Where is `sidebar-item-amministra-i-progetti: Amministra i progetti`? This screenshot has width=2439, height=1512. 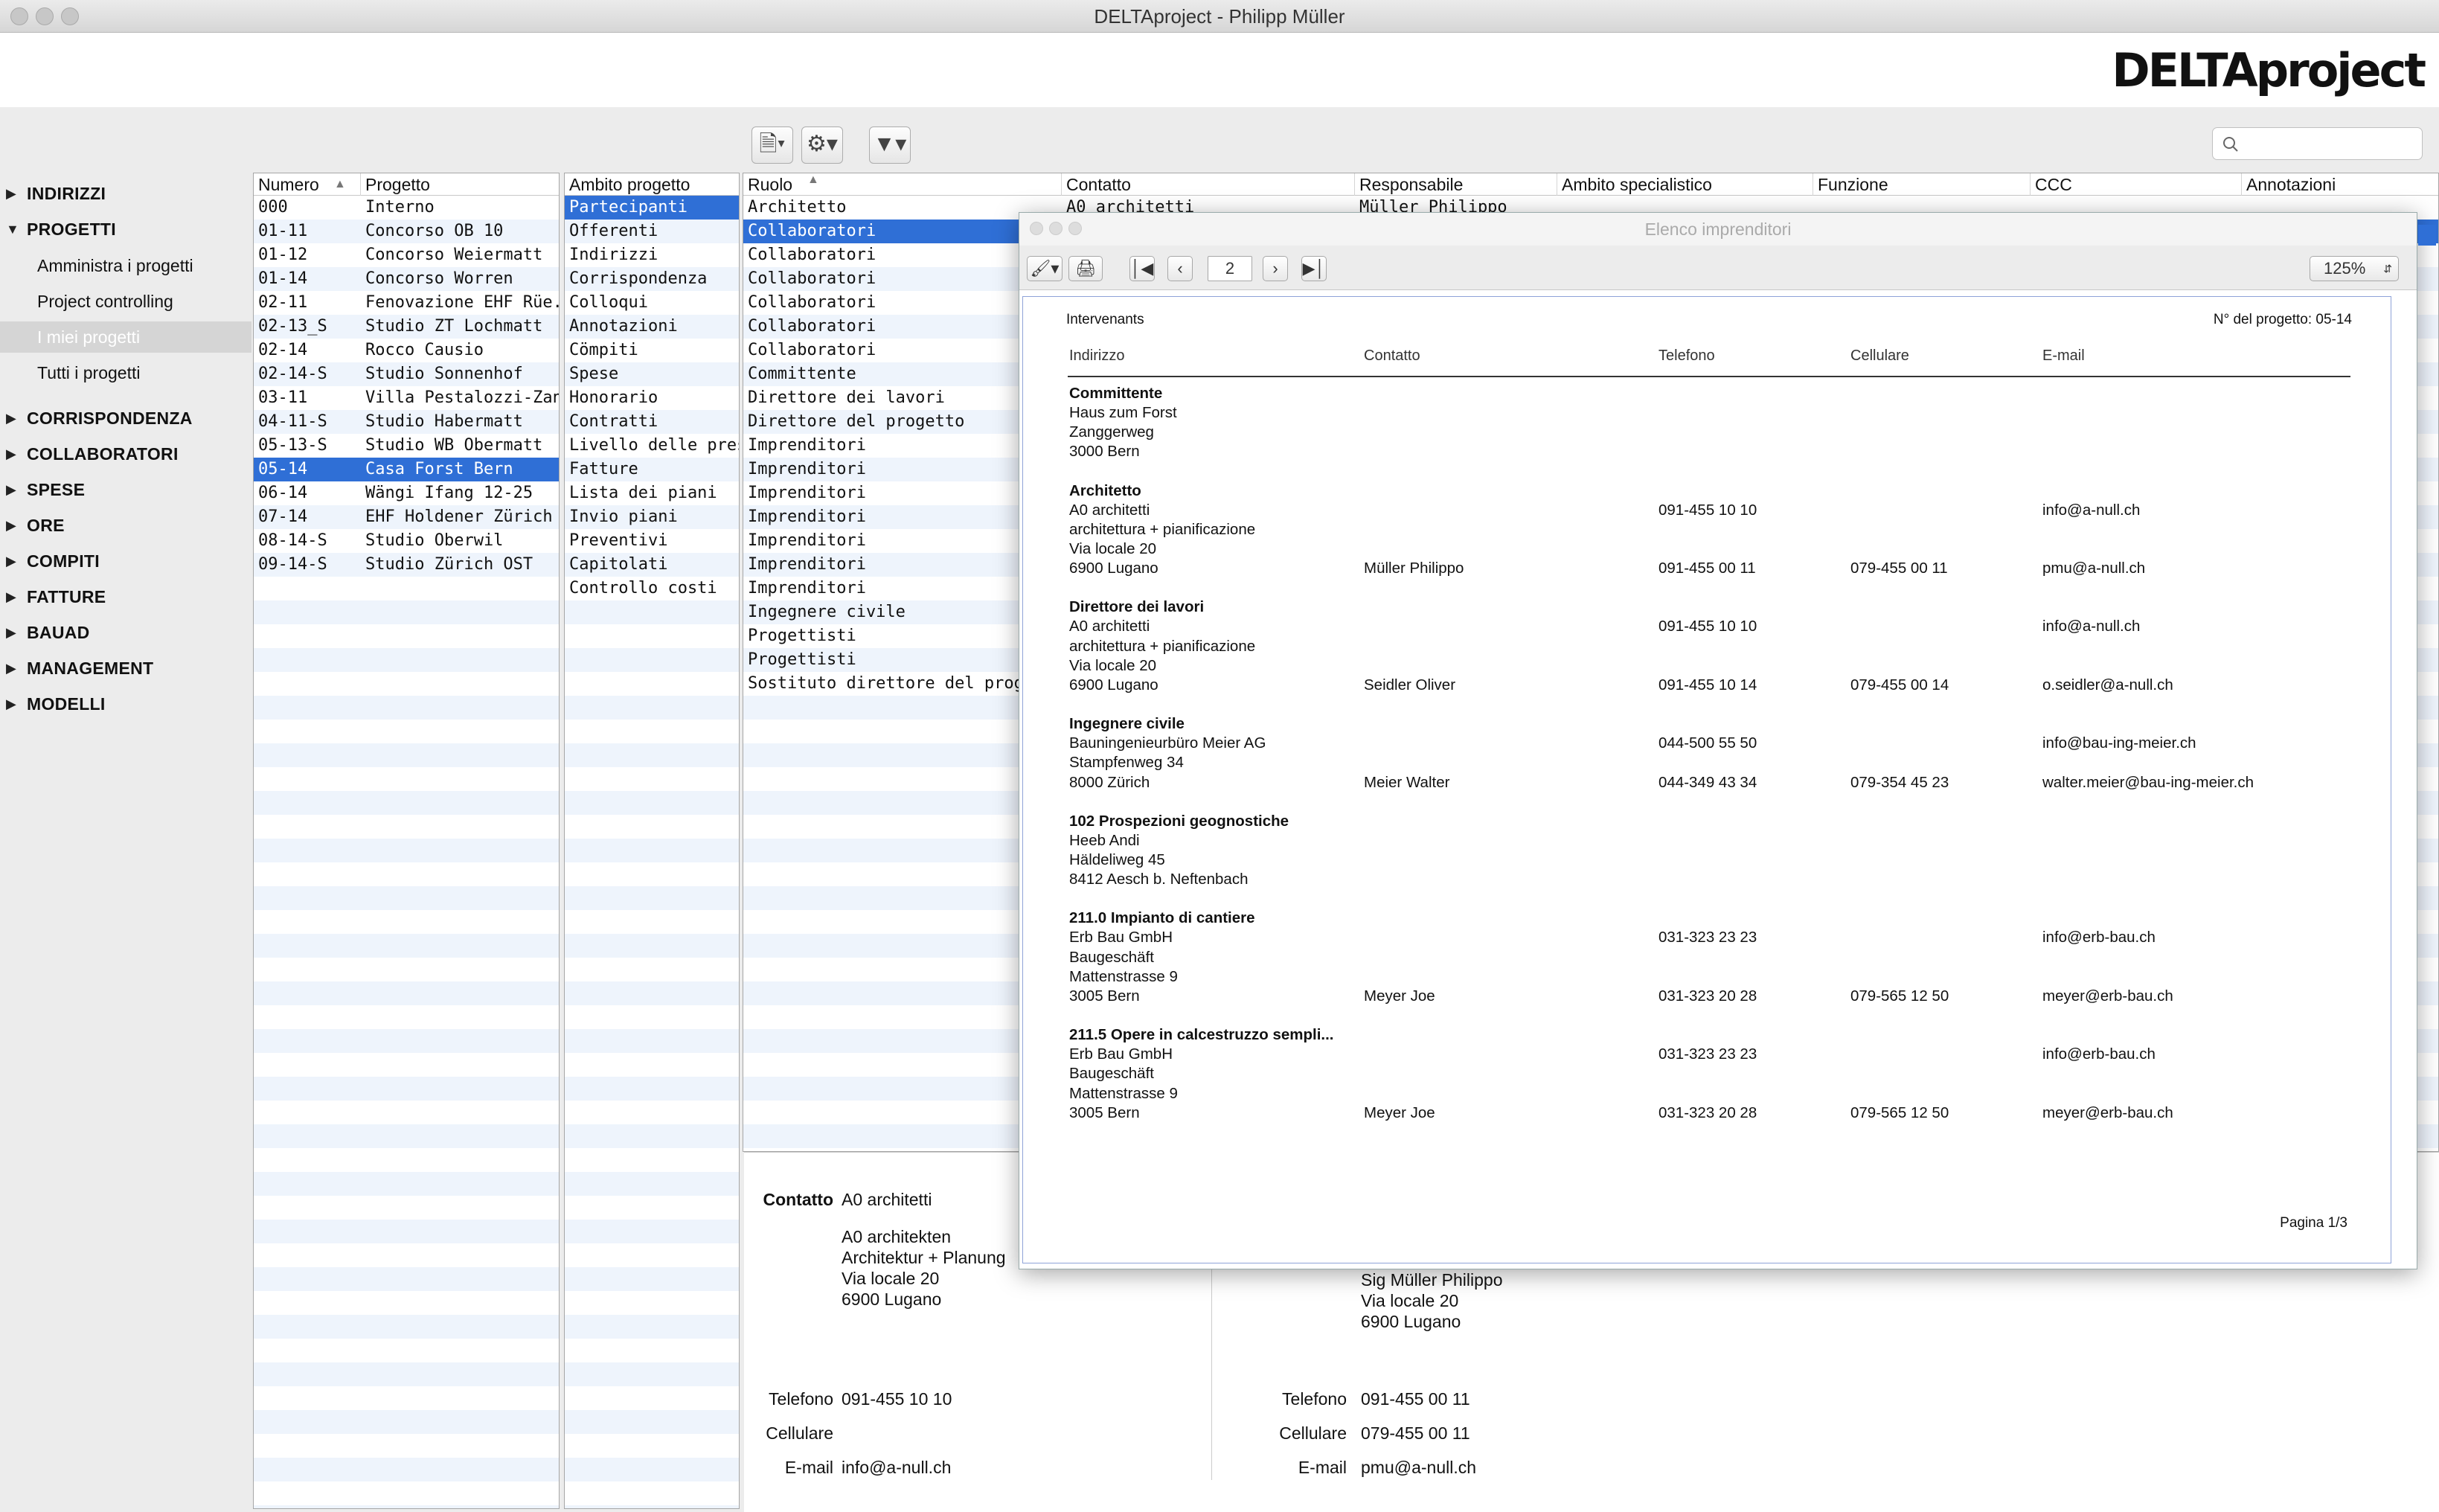 sidebar-item-amministra-i-progetti: Amministra i progetti is located at coordinates (126, 265).